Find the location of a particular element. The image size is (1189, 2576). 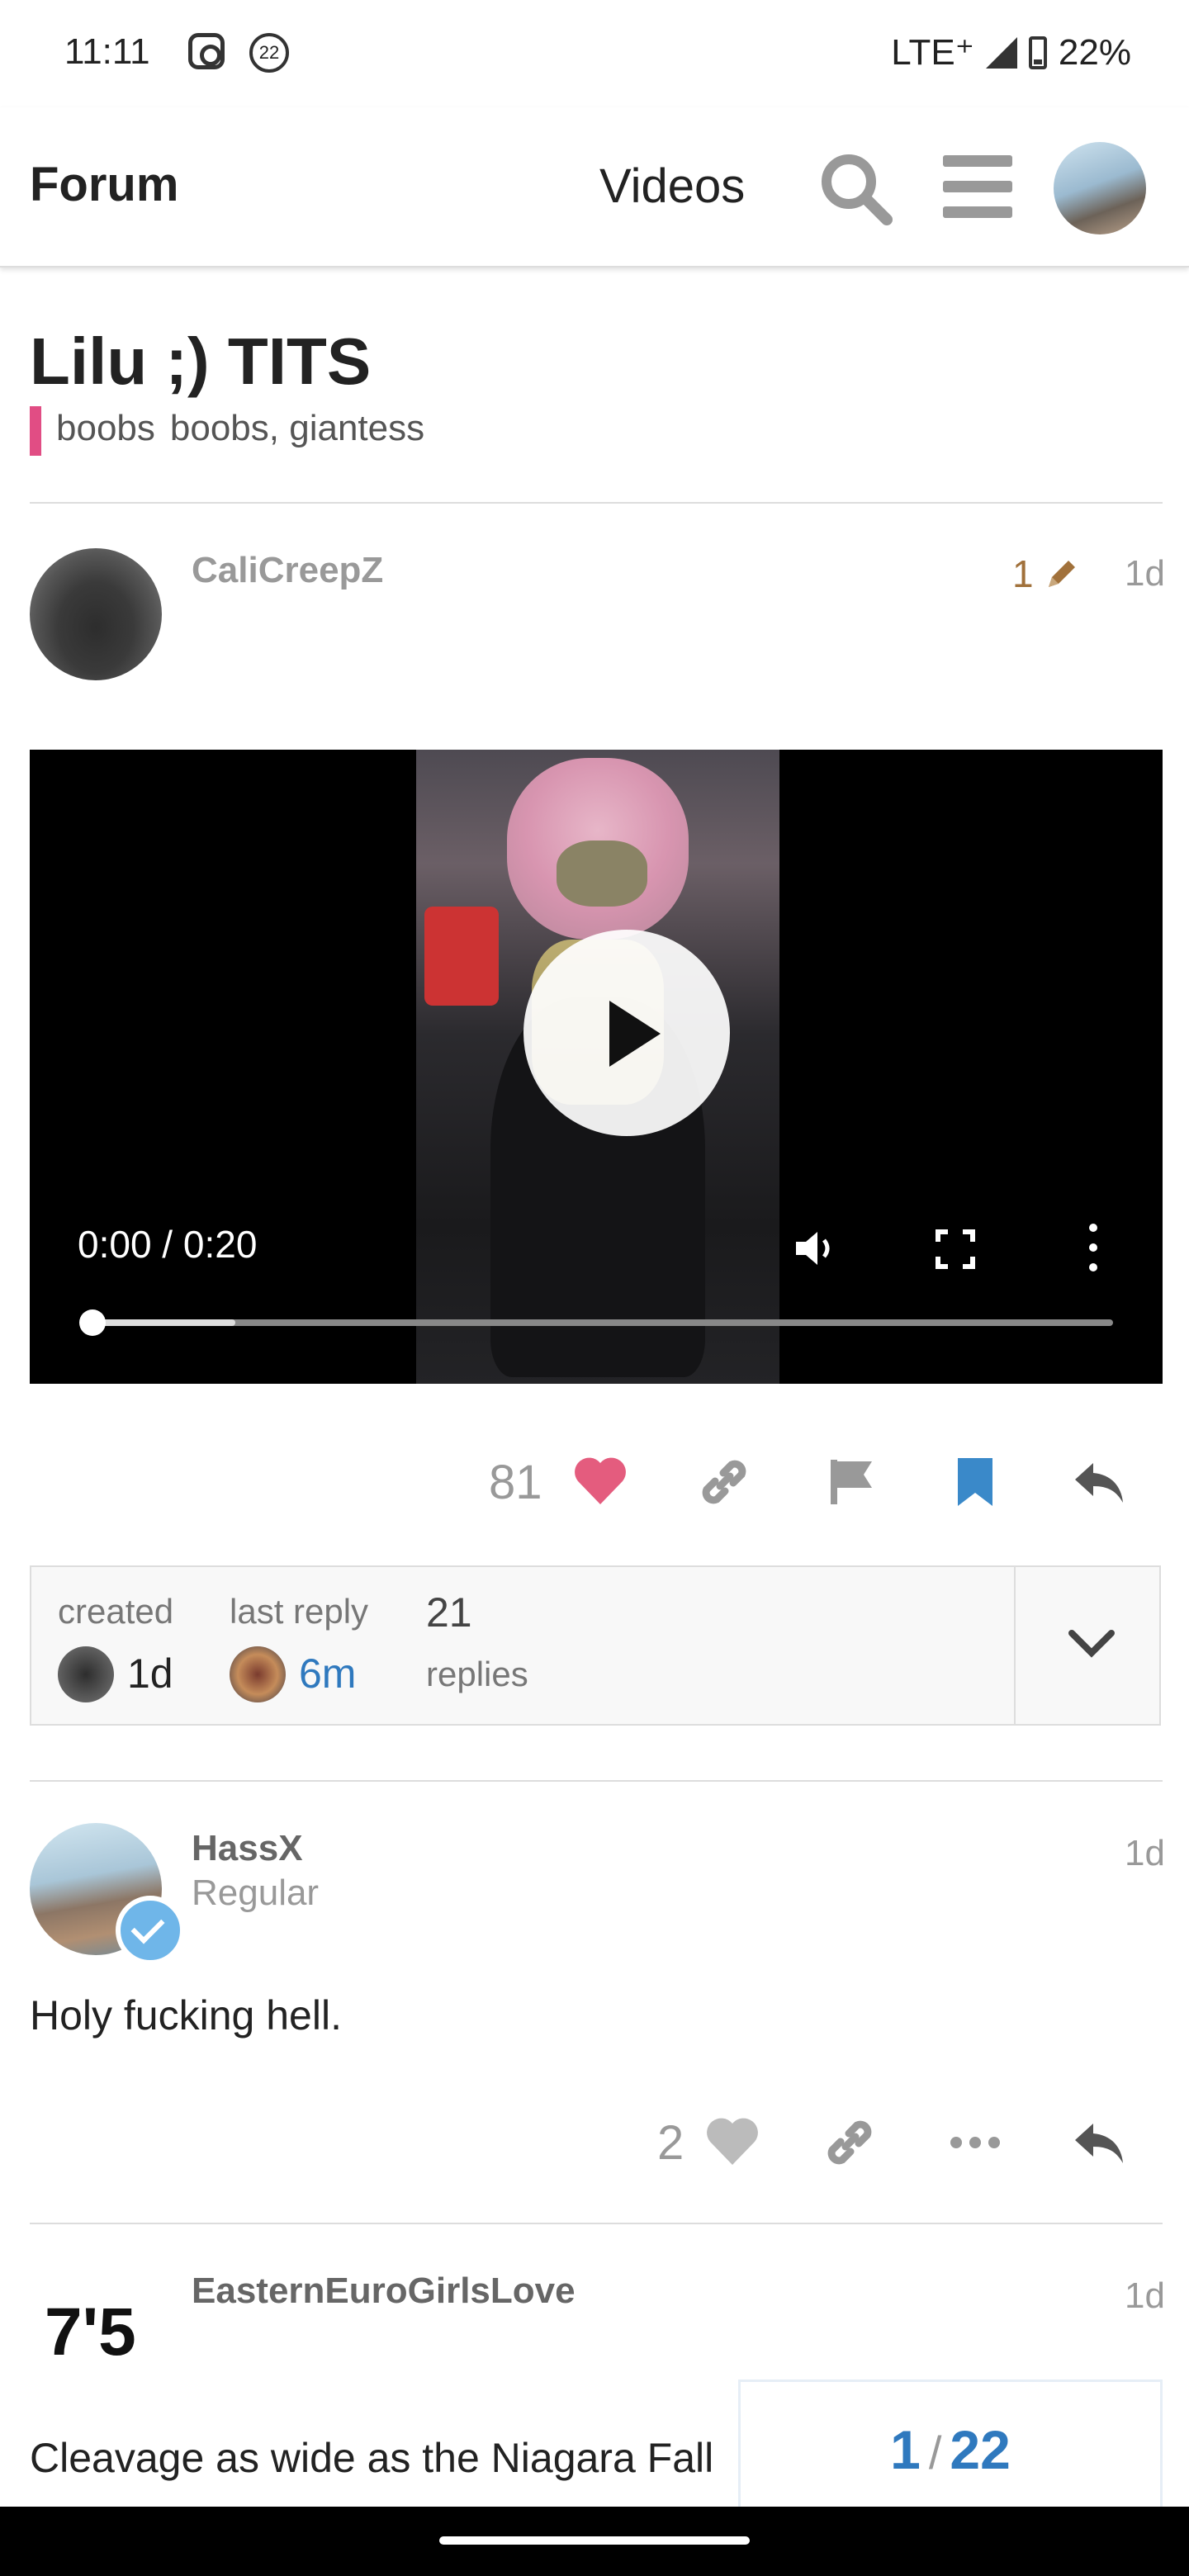

creator-avatar is located at coordinates (86, 1674).